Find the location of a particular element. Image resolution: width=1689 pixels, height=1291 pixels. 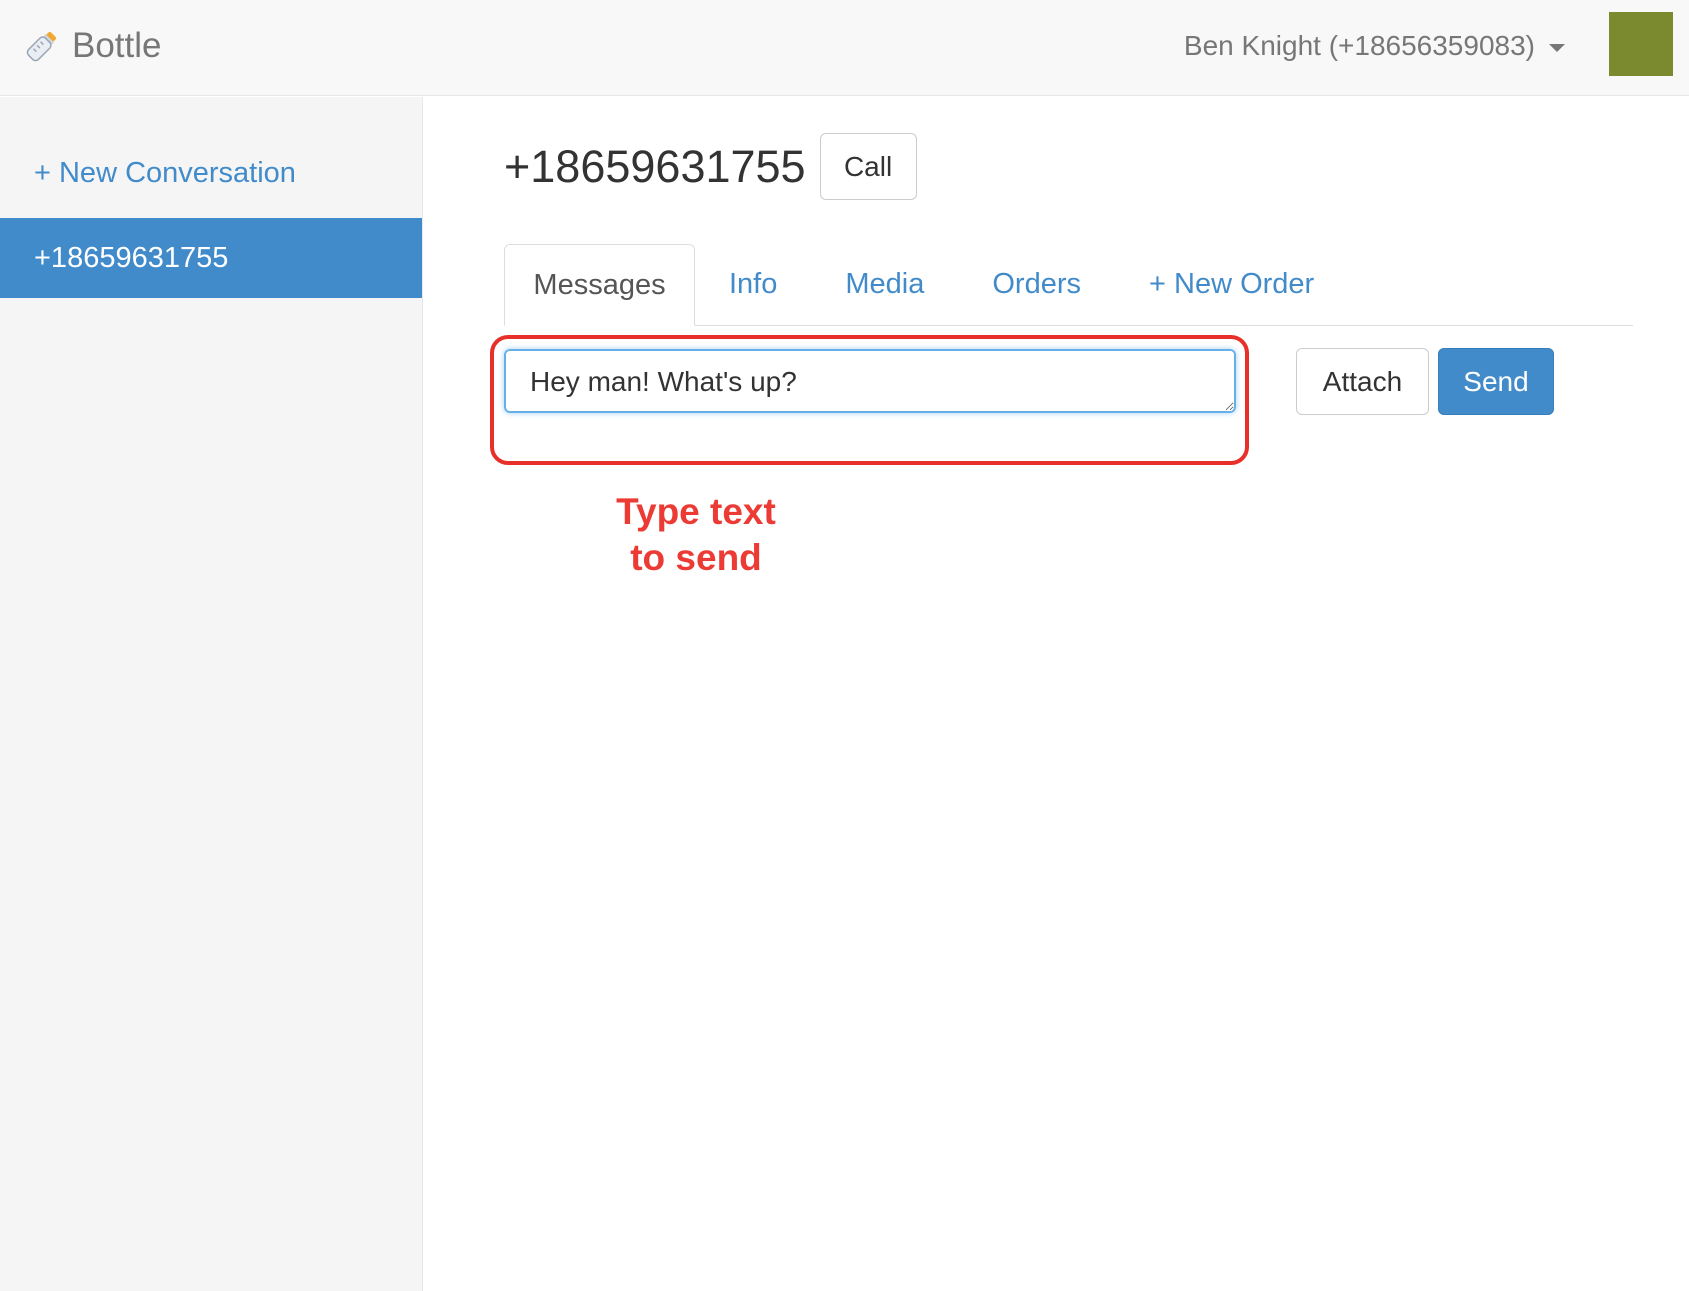

brand-name: Bottle is located at coordinates (117, 45).